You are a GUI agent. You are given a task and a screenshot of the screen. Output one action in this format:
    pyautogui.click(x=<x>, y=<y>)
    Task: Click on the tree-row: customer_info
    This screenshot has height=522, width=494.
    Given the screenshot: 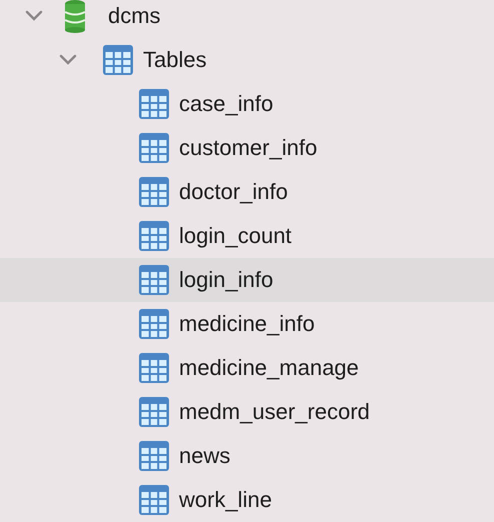 What is the action you would take?
    pyautogui.click(x=247, y=148)
    